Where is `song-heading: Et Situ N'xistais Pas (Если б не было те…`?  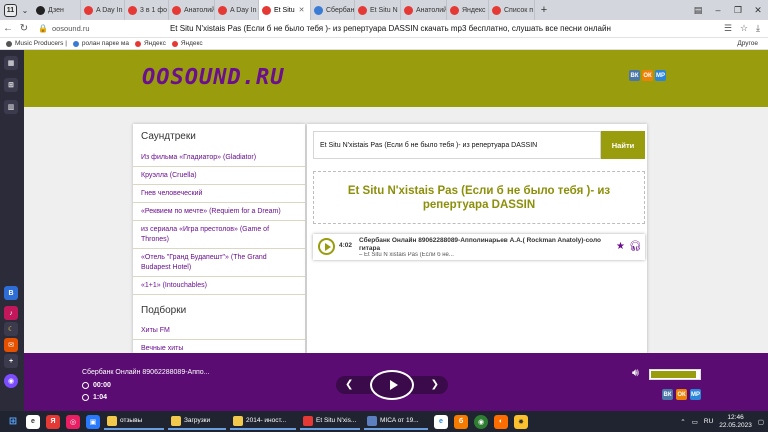
song-heading: Et Situ N'xistais Pas (Если б не было те… is located at coordinates (479, 197).